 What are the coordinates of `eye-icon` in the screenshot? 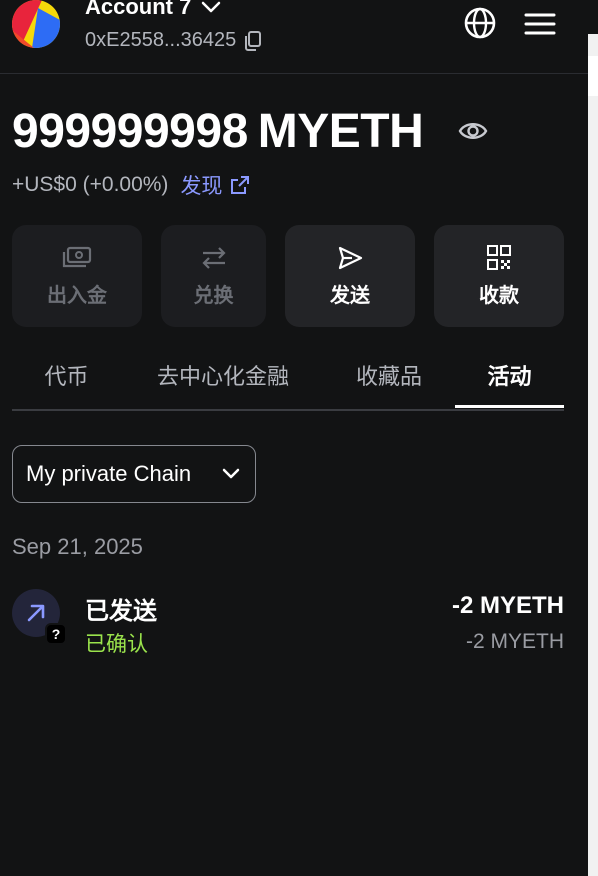 It's located at (473, 131).